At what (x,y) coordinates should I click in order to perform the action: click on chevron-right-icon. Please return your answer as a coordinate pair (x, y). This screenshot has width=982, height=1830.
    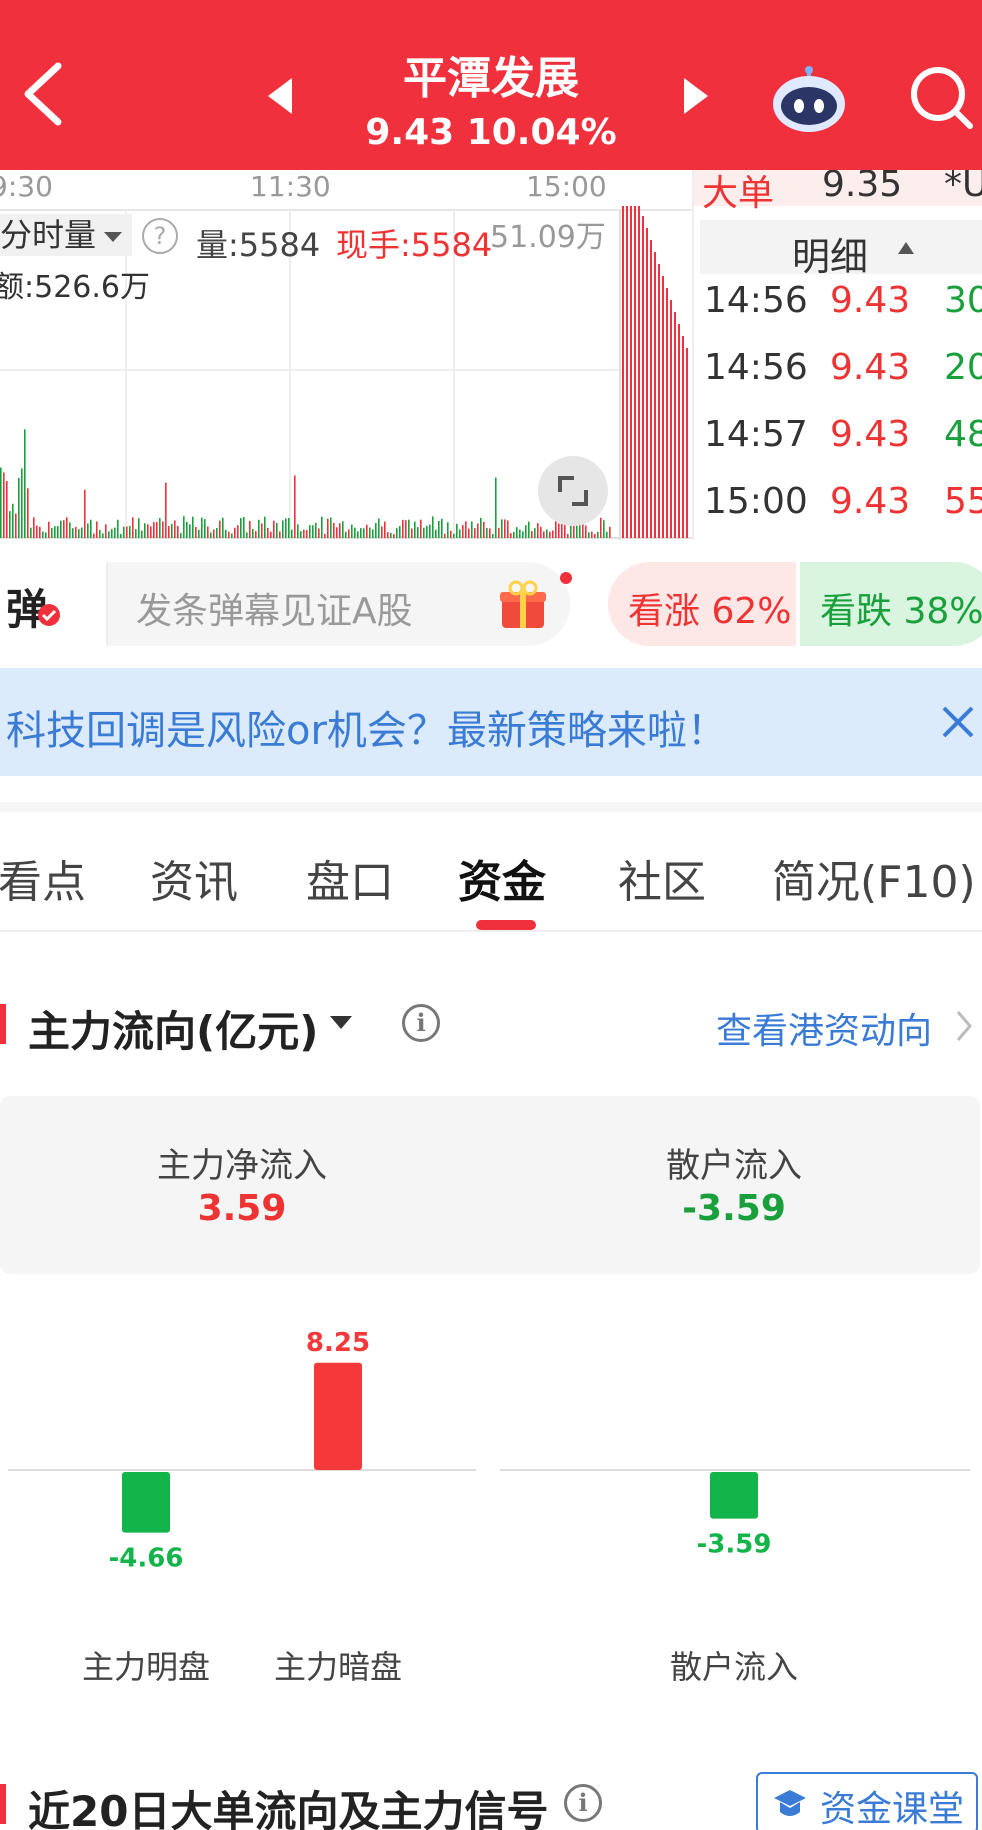
    Looking at the image, I should click on (964, 1026).